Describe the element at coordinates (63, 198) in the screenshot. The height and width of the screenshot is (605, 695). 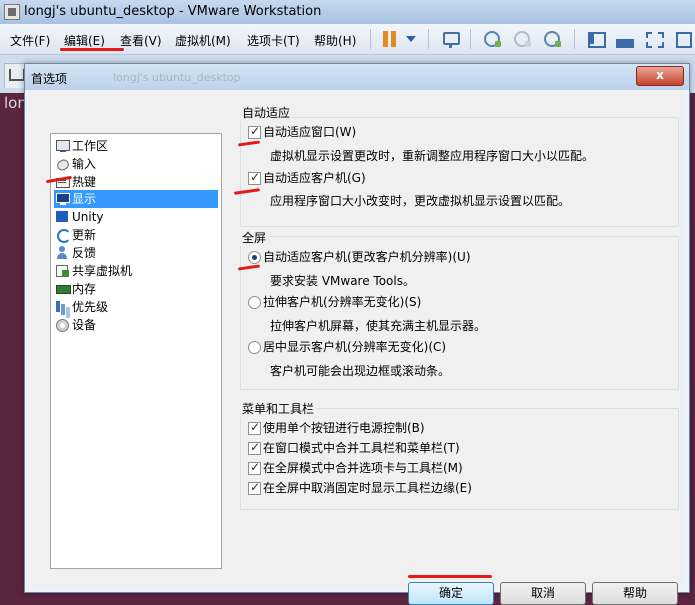
I see `display-icon` at that location.